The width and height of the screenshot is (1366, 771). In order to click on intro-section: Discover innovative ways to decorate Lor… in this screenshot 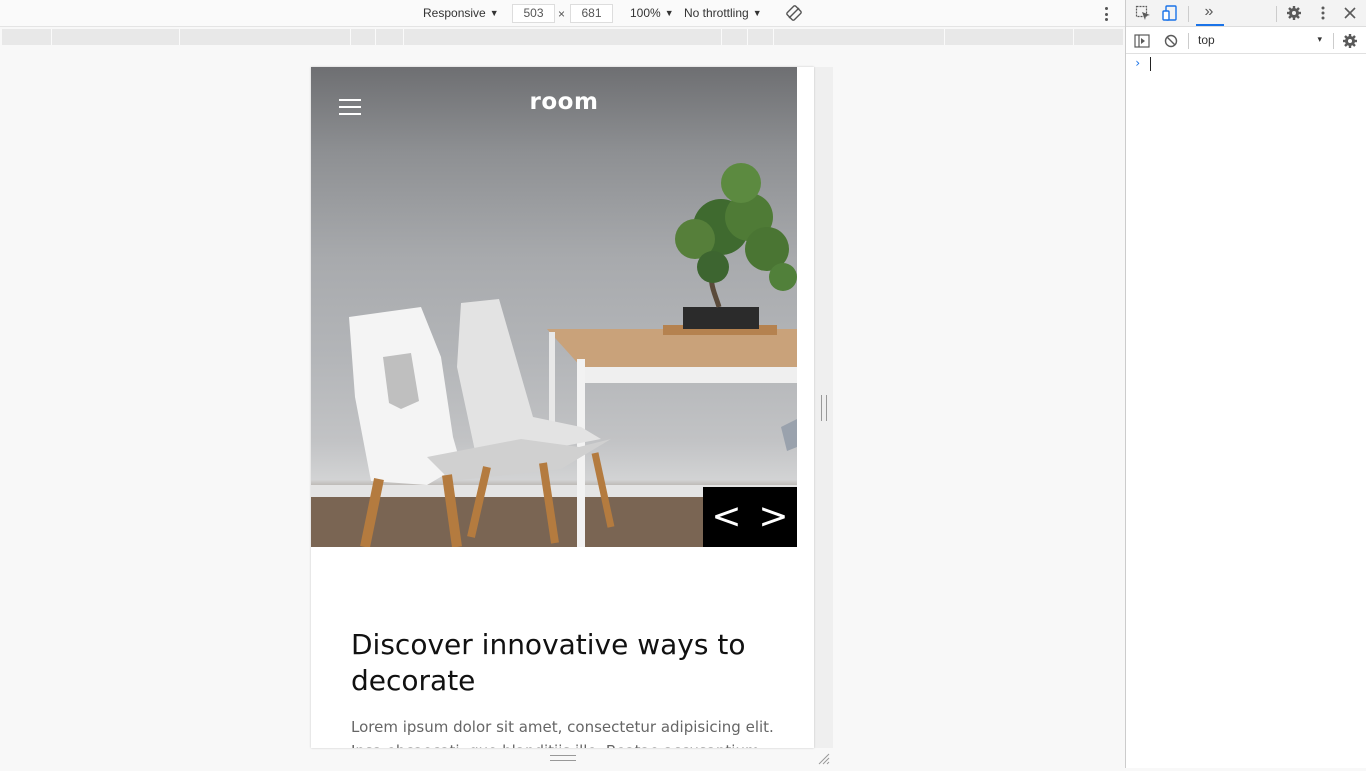, I will do `click(566, 687)`.